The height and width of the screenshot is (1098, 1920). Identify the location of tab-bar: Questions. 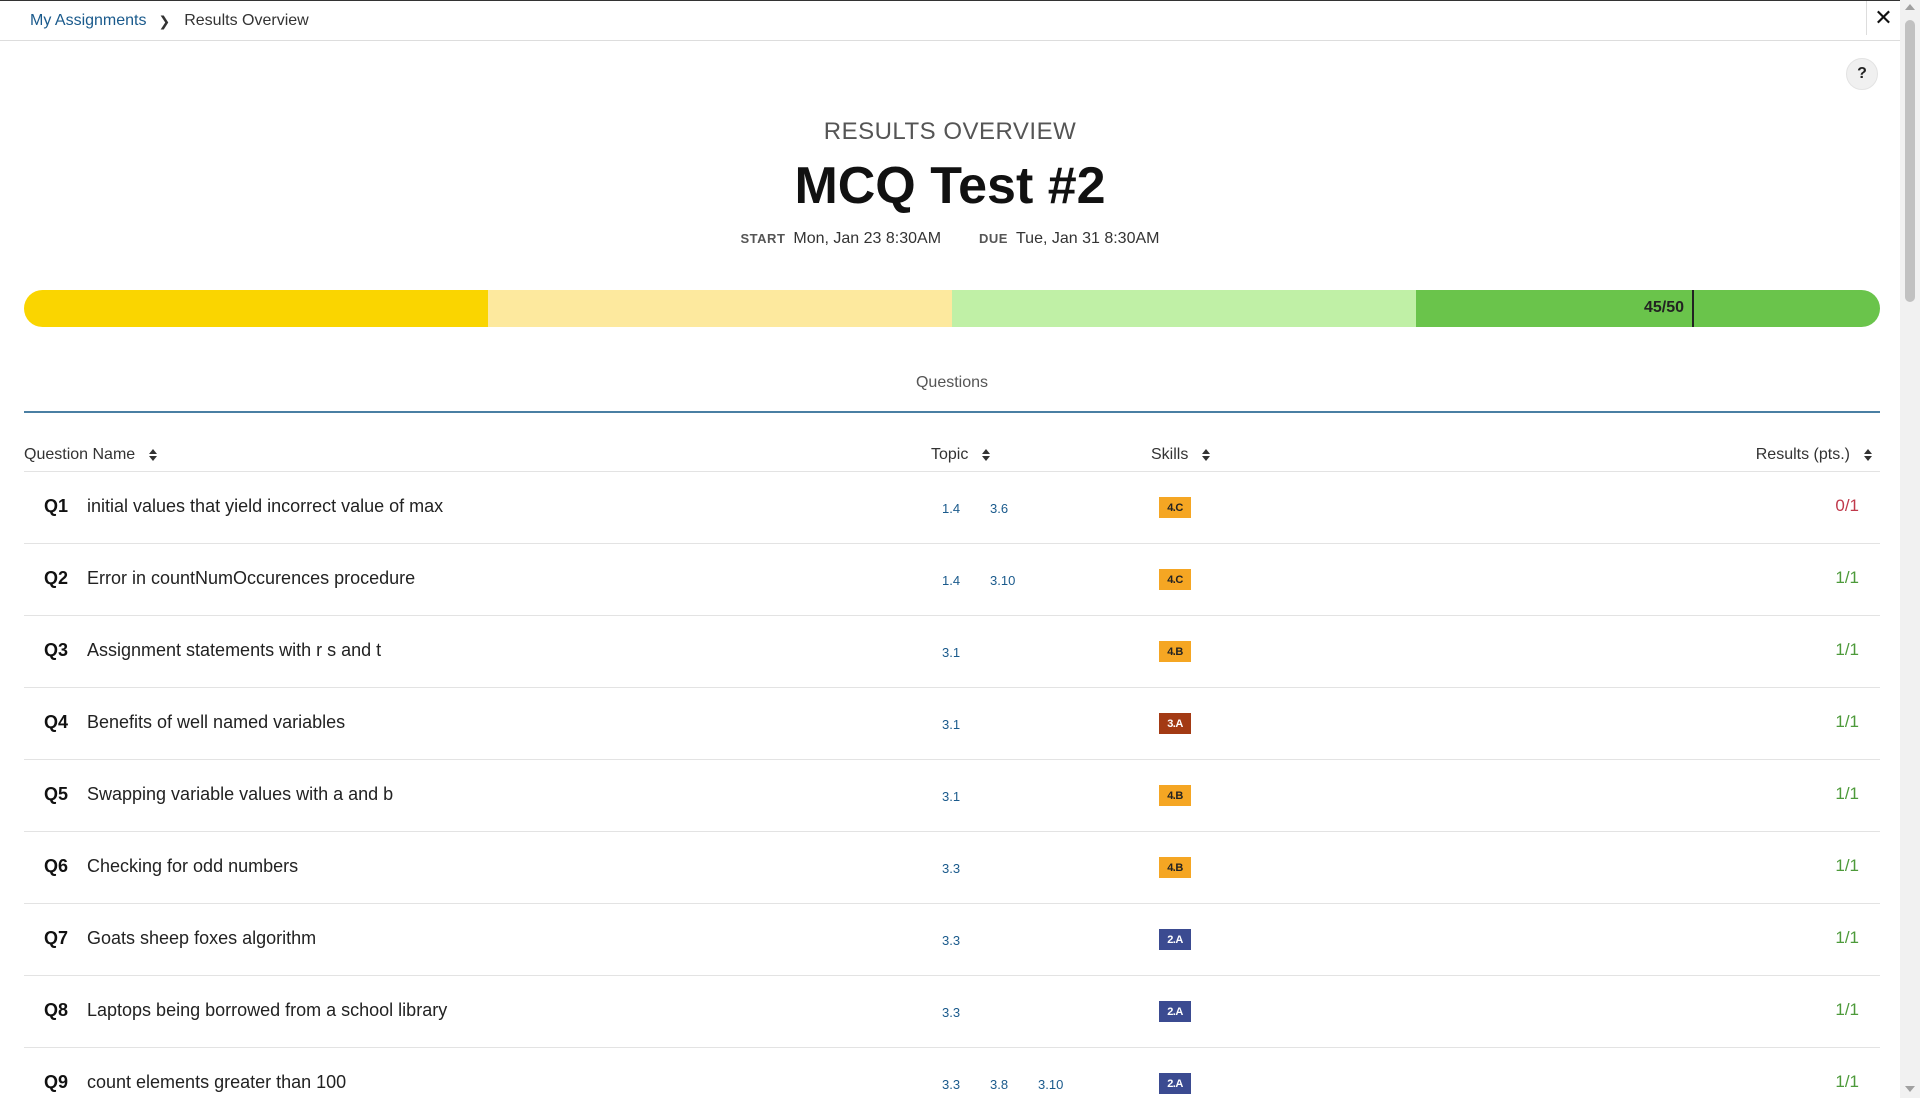
(952, 392).